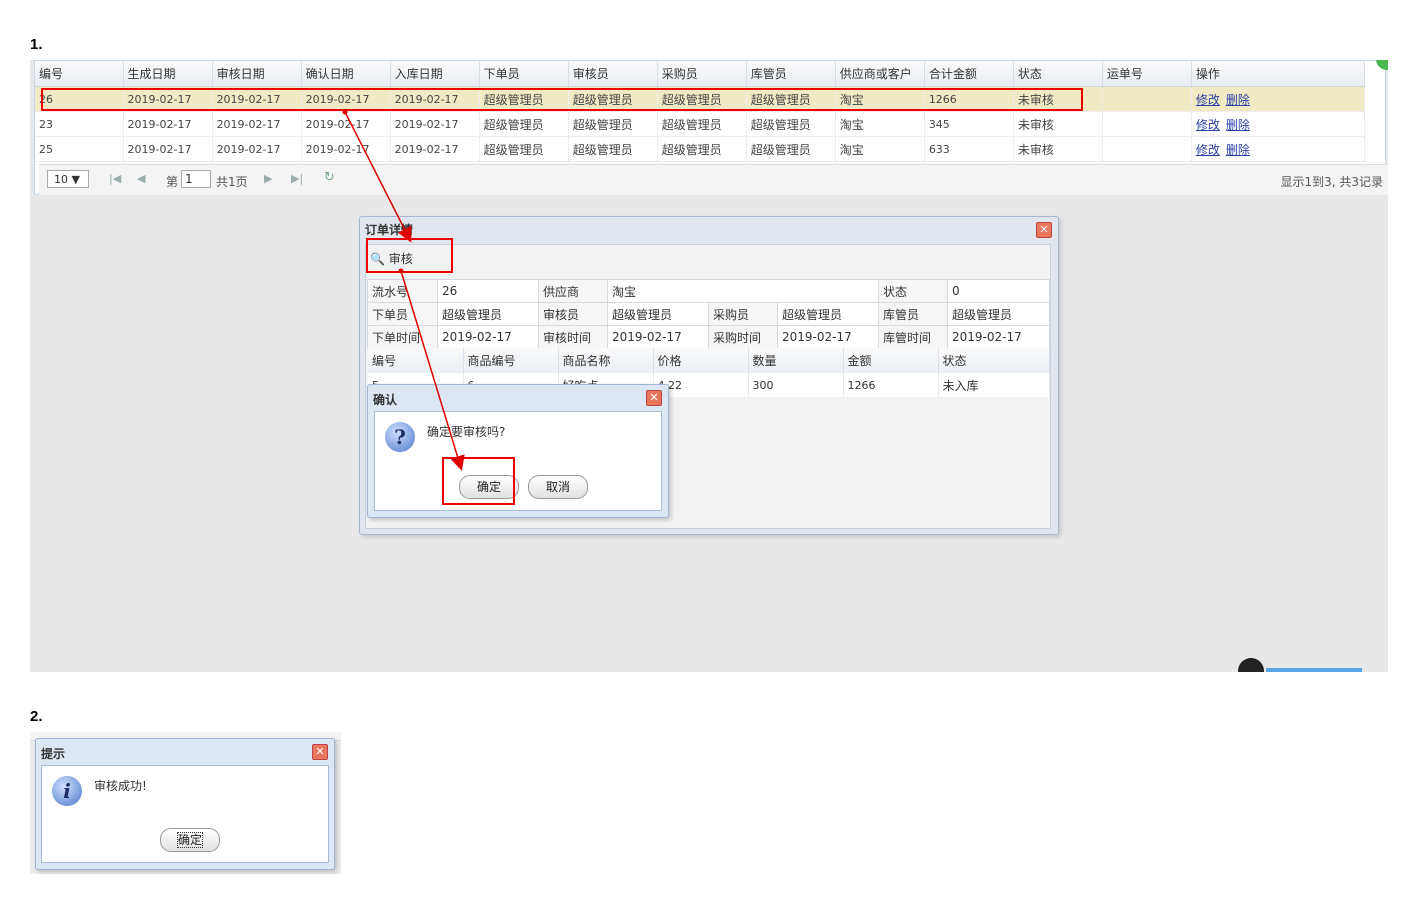 The width and height of the screenshot is (1418, 904). What do you see at coordinates (67, 791) in the screenshot?
I see `info-icon: i` at bounding box center [67, 791].